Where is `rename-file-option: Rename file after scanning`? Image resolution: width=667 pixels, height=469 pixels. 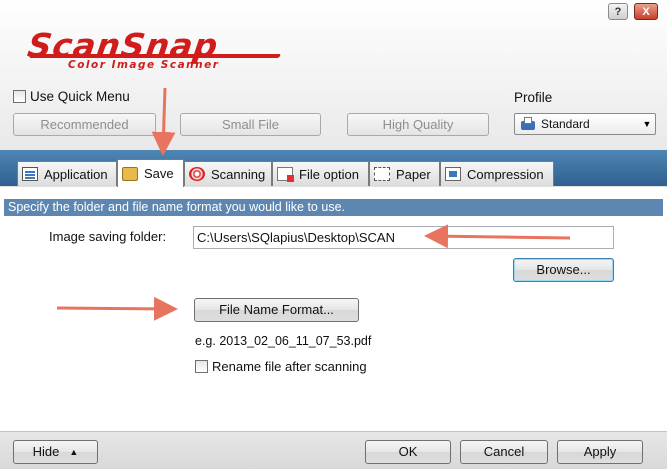
rename-file-option: Rename file after scanning is located at coordinates (281, 366).